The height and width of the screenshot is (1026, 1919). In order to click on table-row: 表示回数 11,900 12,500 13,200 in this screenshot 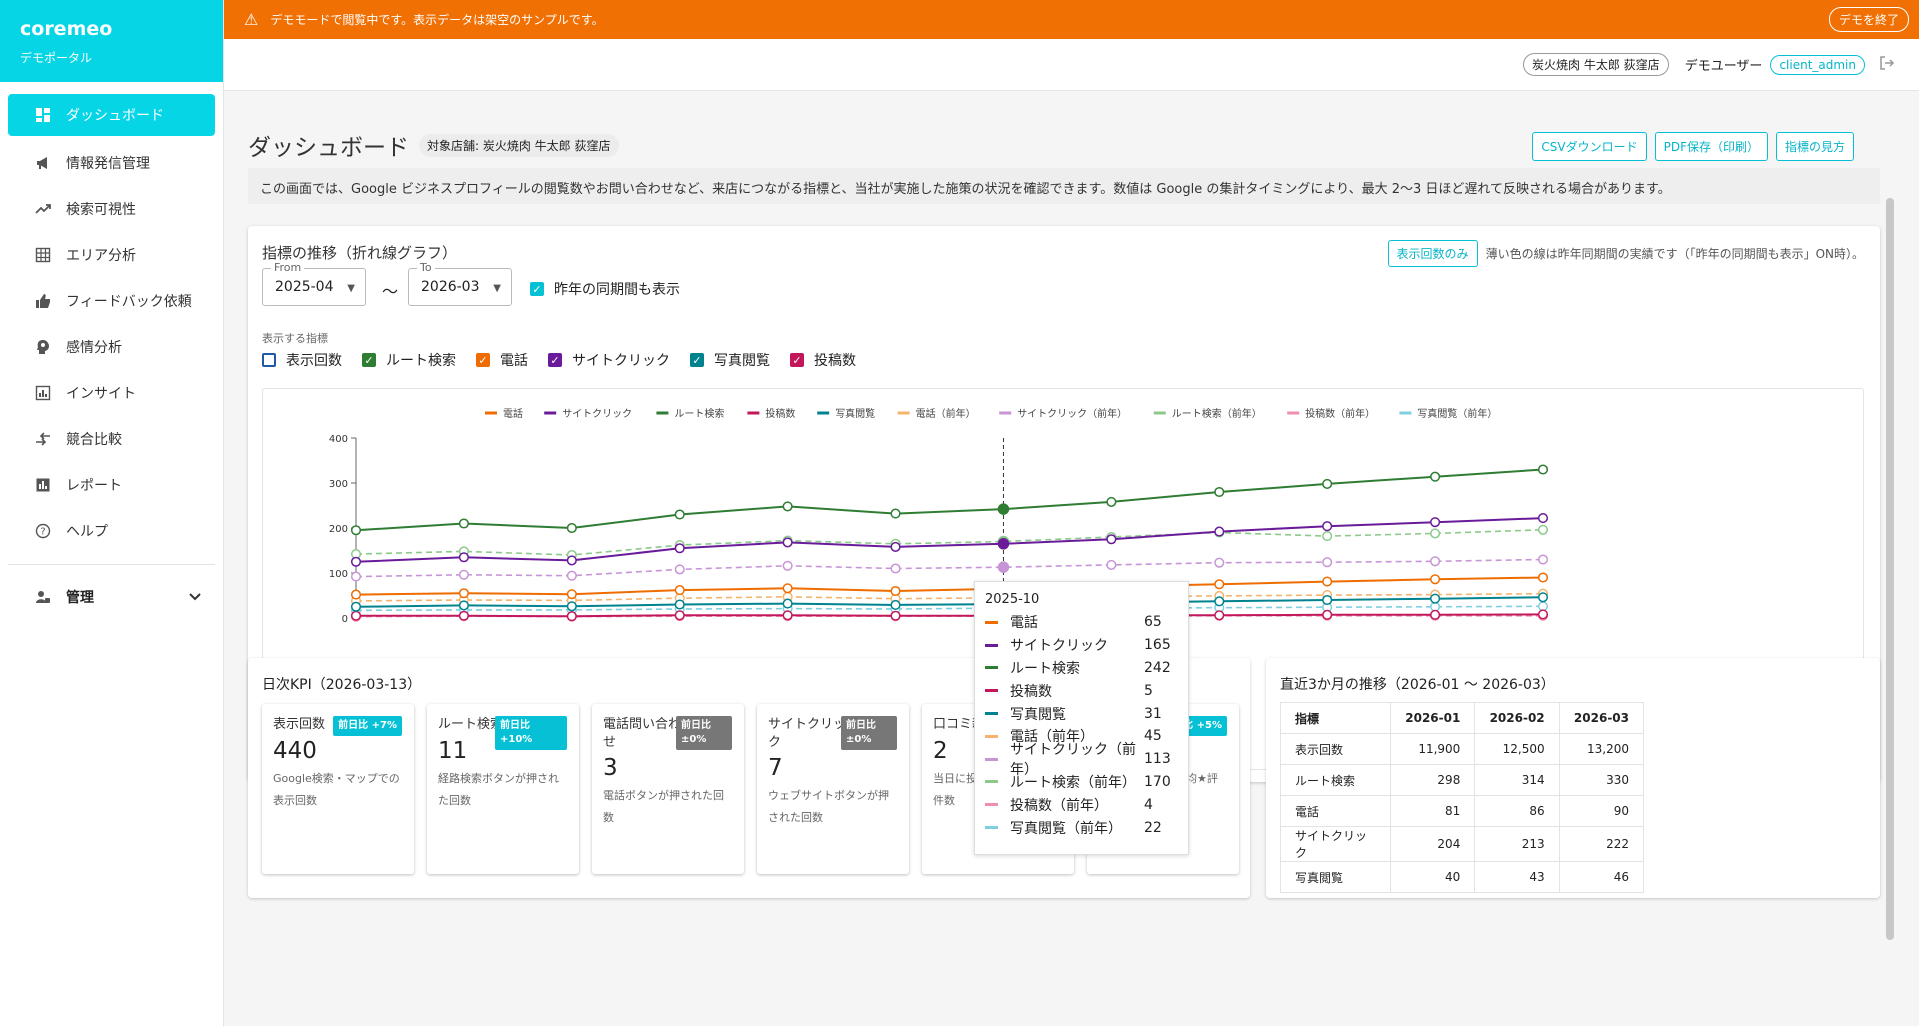, I will do `click(1462, 749)`.